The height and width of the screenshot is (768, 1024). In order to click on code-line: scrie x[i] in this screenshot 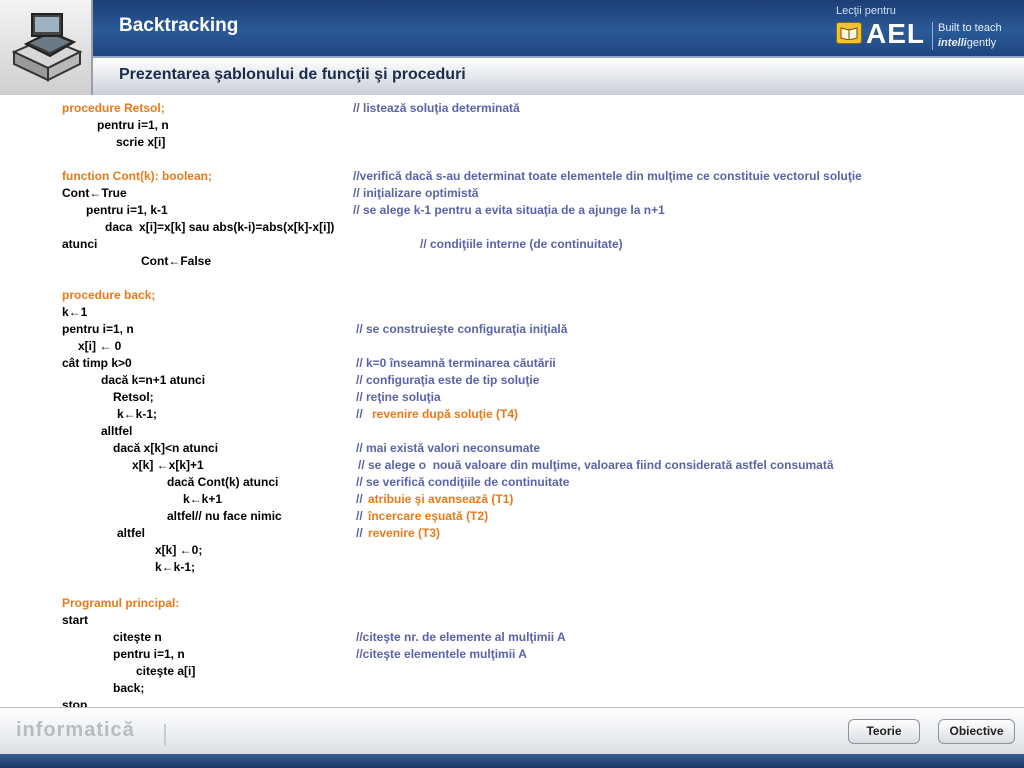, I will do `click(141, 142)`.